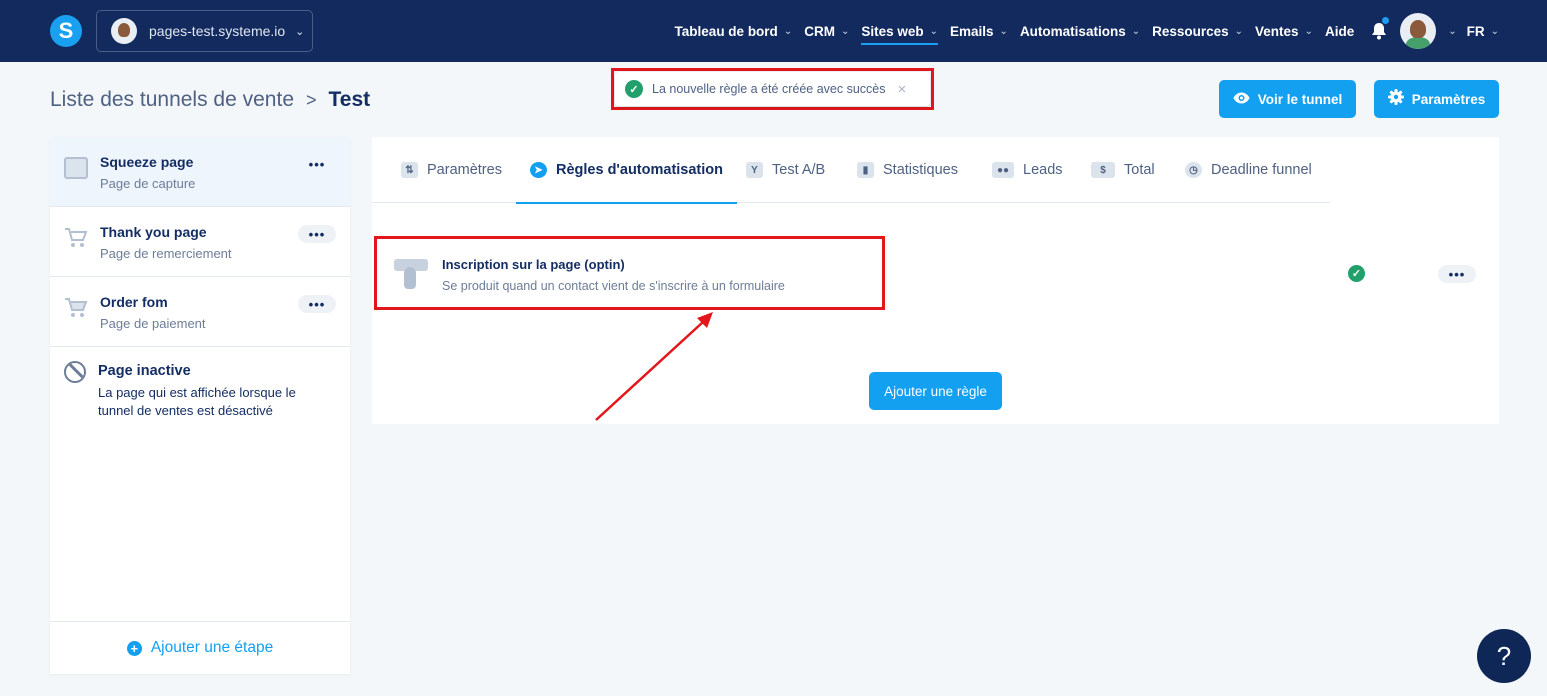  I want to click on cart-check-icon, so click(76, 238).